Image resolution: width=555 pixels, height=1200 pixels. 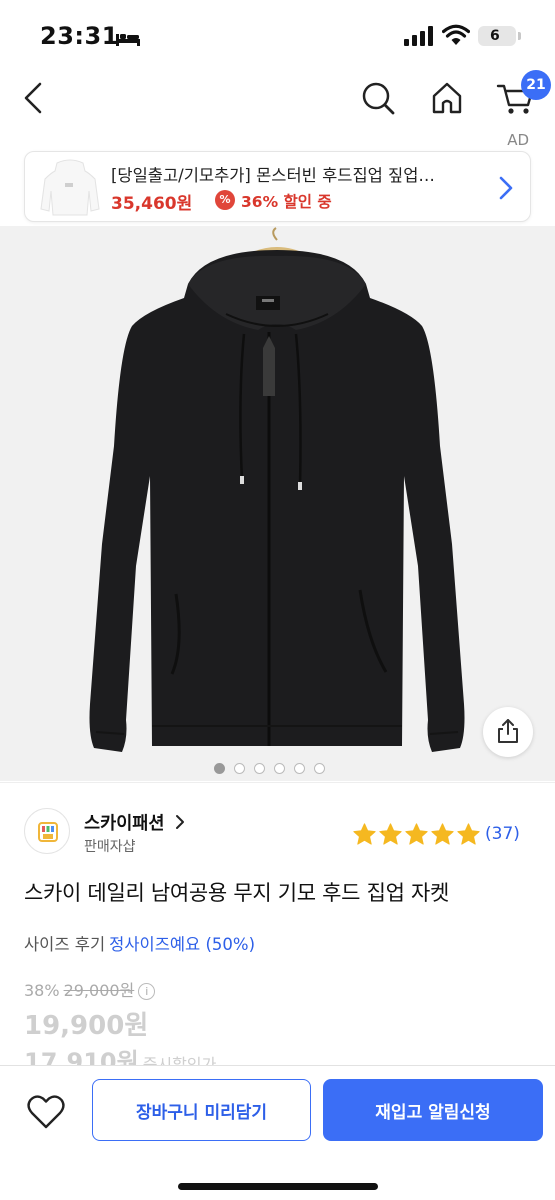 What do you see at coordinates (110, 847) in the screenshot?
I see `shop-type: 판매자샵` at bounding box center [110, 847].